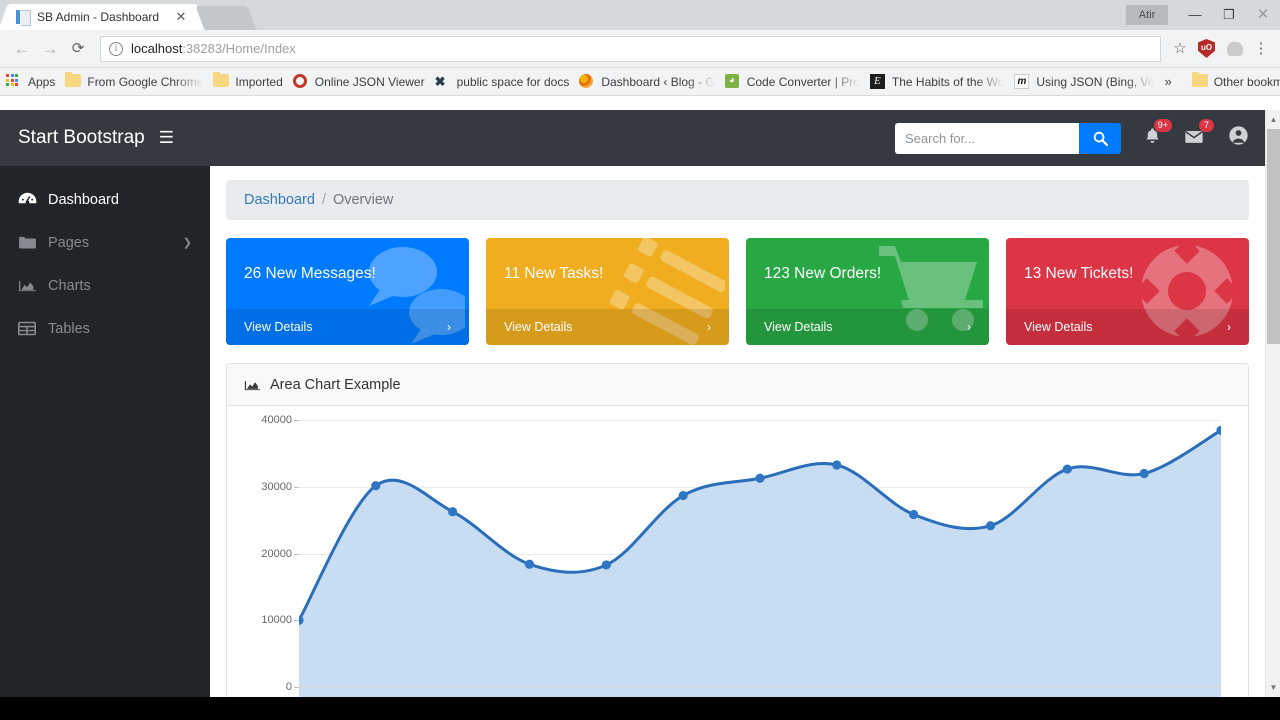 The height and width of the screenshot is (720, 1280). Describe the element at coordinates (78, 49) in the screenshot. I see `reload-icon: ⟳` at that location.